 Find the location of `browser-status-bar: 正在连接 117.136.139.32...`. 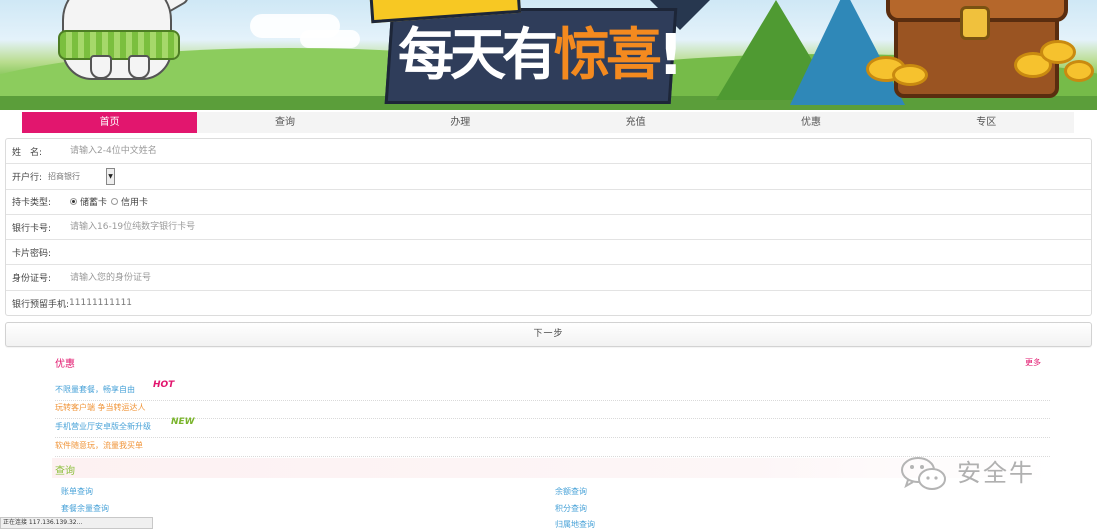

browser-status-bar: 正在连接 117.136.139.32... is located at coordinates (76, 523).